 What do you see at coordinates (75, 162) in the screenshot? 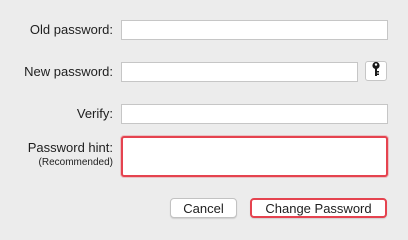
I see `password-hint-sublabel: (Recommended)` at bounding box center [75, 162].